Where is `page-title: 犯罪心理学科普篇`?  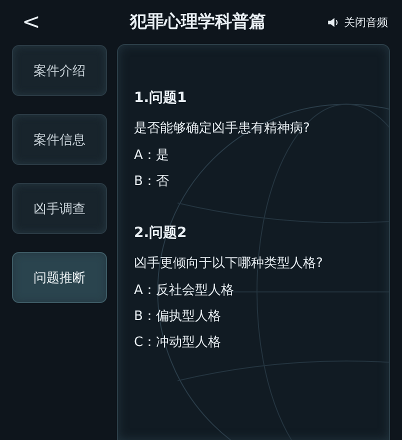
page-title: 犯罪心理学科普篇 is located at coordinates (198, 22).